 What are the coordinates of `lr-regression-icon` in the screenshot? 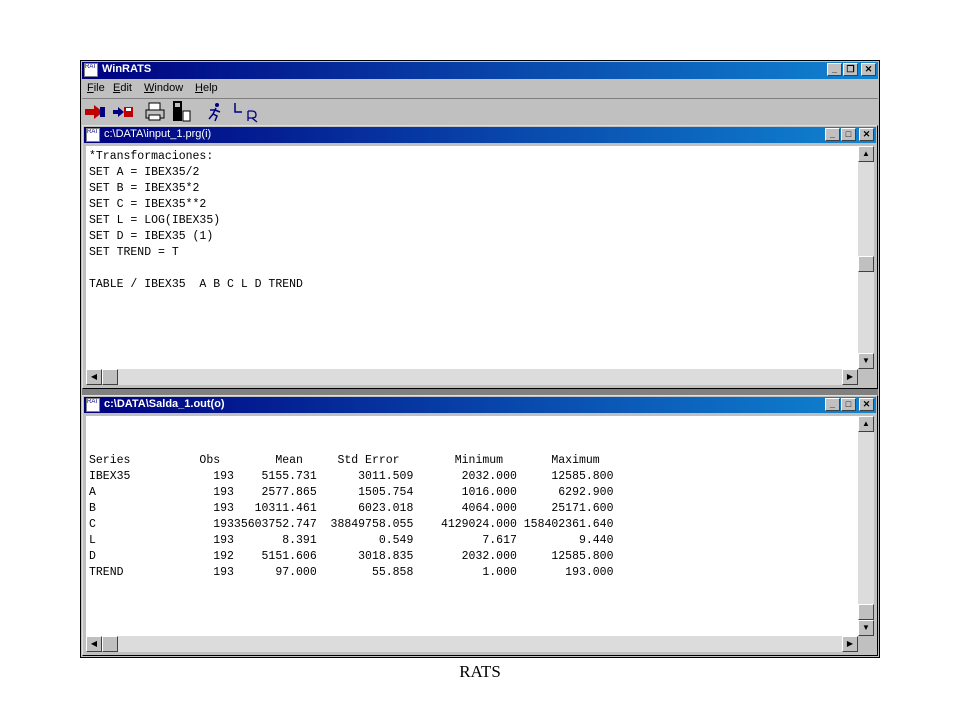 It's located at (246, 112).